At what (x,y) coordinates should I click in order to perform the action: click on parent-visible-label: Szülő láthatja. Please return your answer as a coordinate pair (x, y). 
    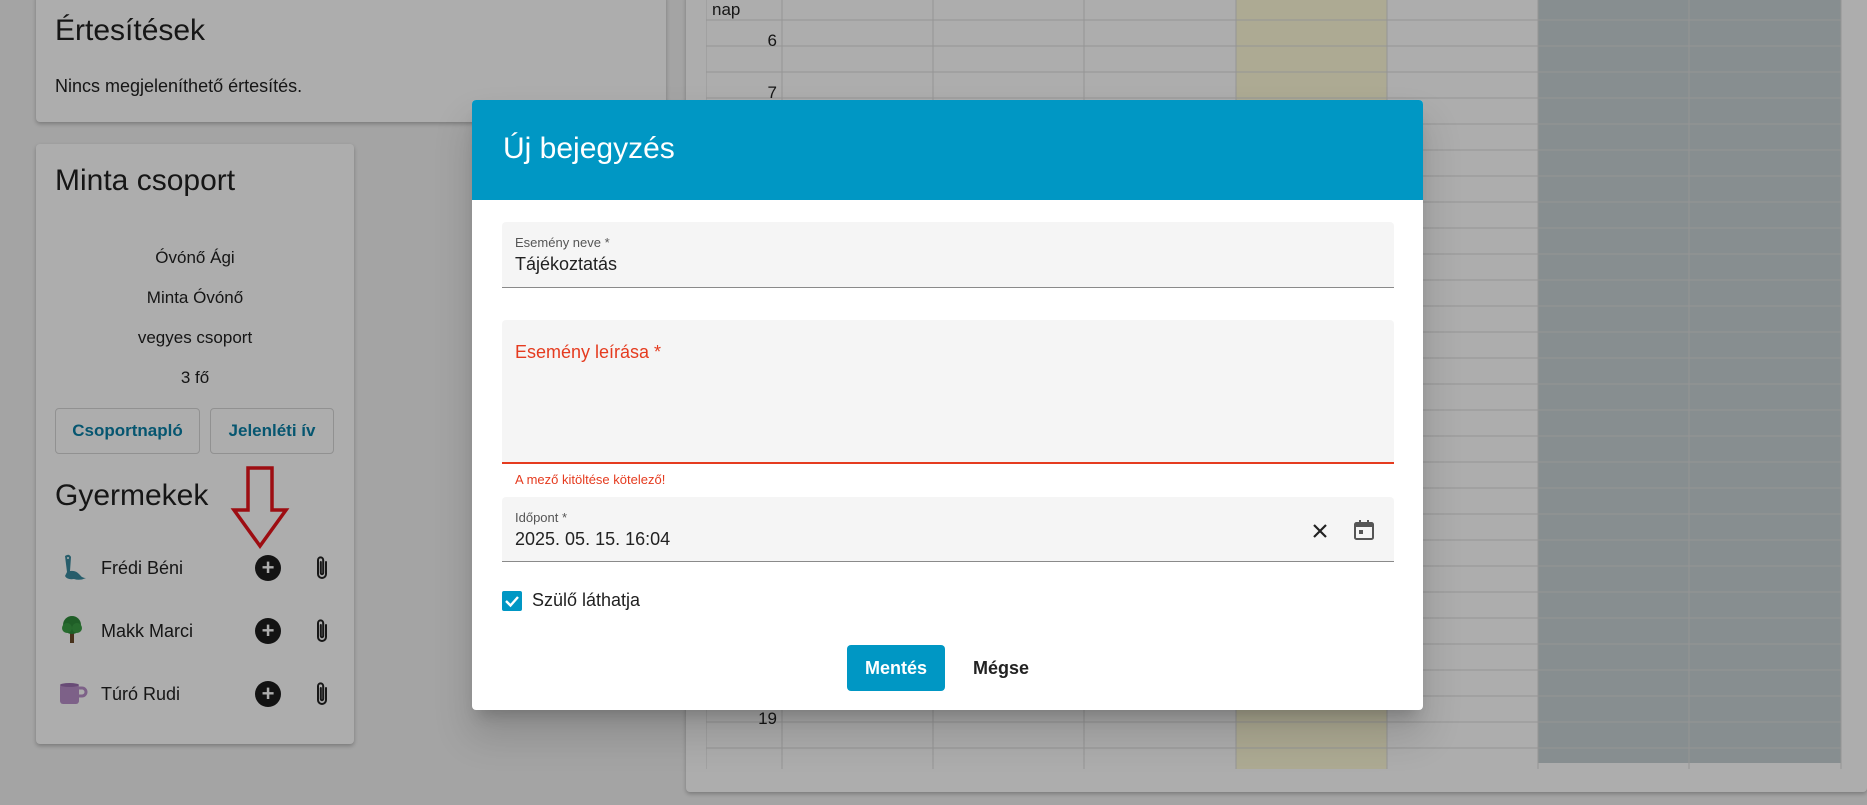
    Looking at the image, I should click on (586, 600).